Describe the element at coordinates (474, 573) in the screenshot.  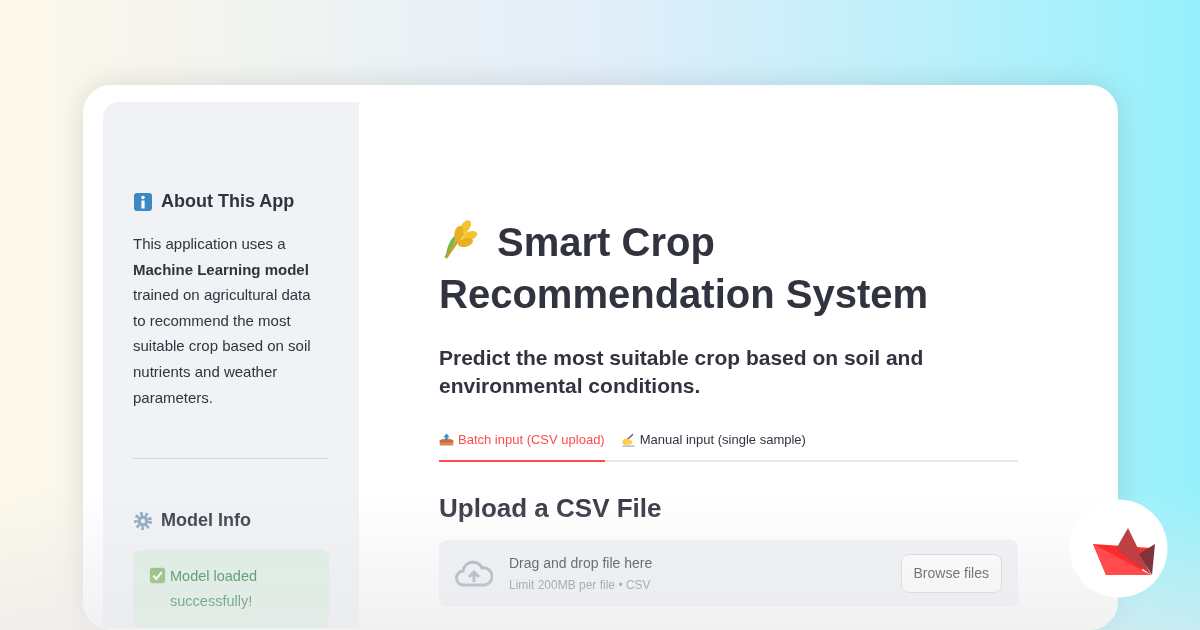
I see `cloud-upload-icon` at that location.